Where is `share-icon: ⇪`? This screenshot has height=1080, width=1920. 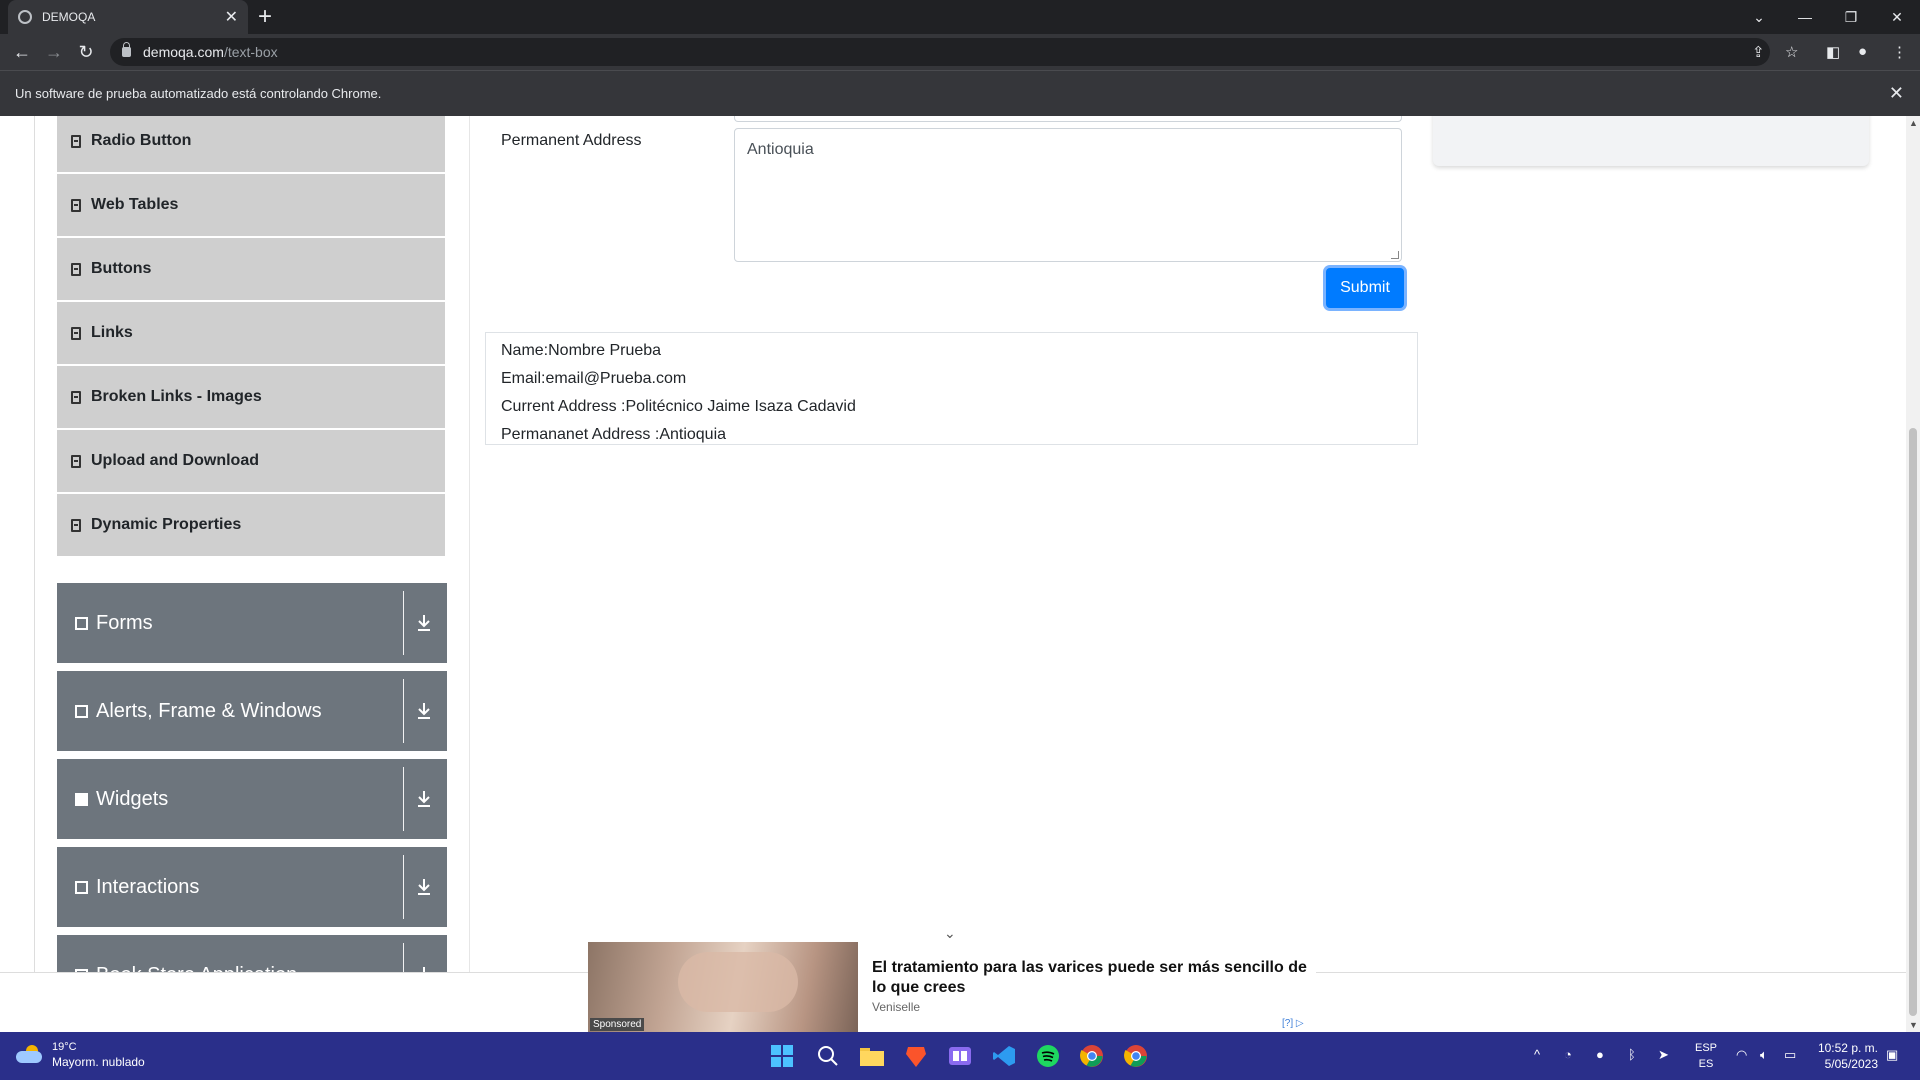
share-icon: ⇪ is located at coordinates (1758, 52).